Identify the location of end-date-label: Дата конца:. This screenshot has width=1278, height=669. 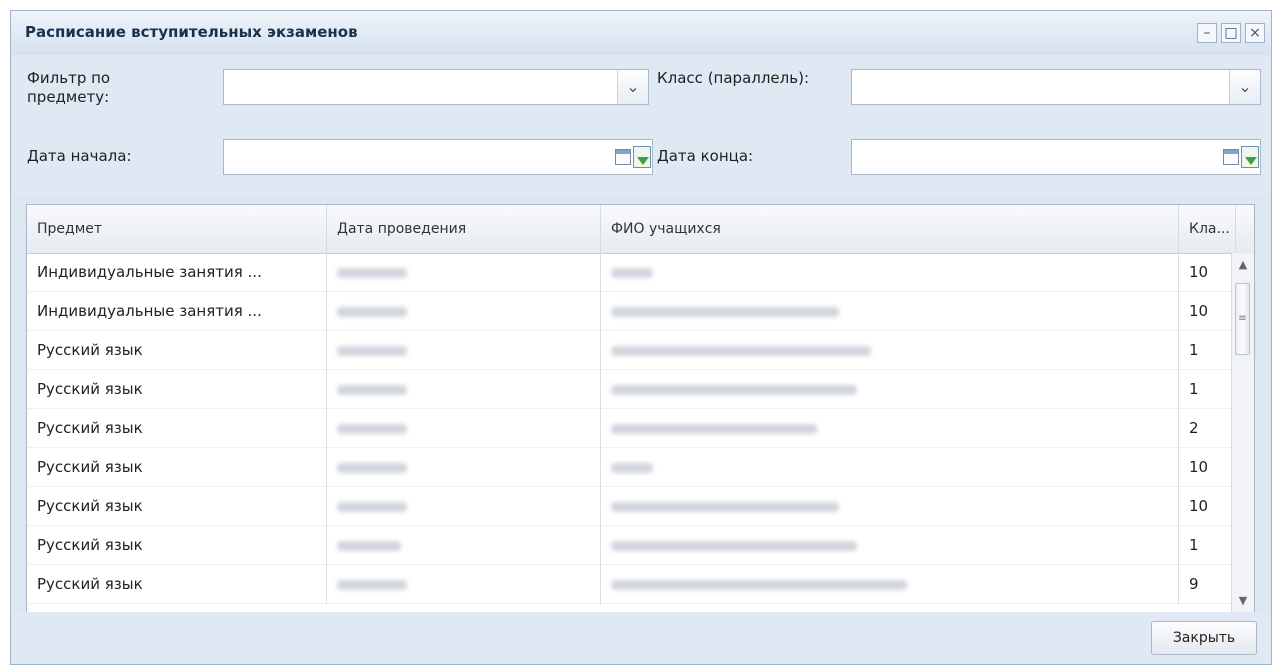
(705, 156).